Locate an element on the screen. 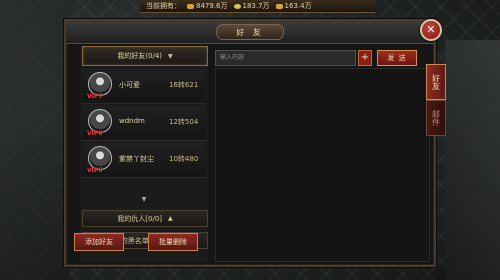 Image resolution: width=500 pixels, height=280 pixels. my-friends-label: 我的好友(0/4) is located at coordinates (140, 56).